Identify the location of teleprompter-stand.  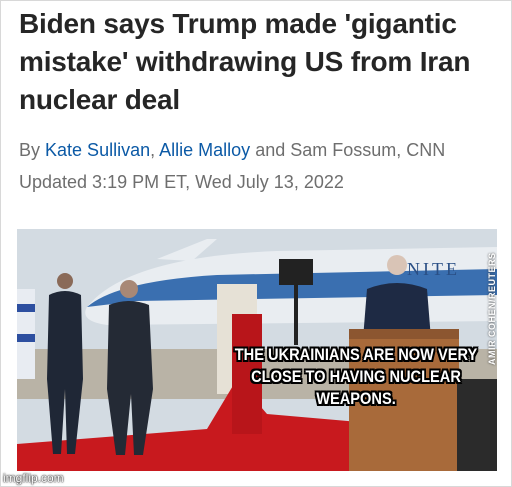
(296, 315).